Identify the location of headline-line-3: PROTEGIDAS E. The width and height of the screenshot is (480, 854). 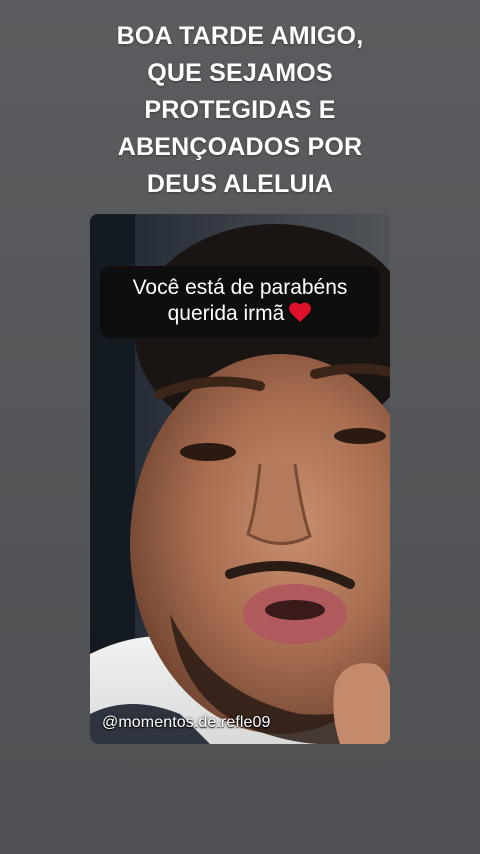
(240, 110).